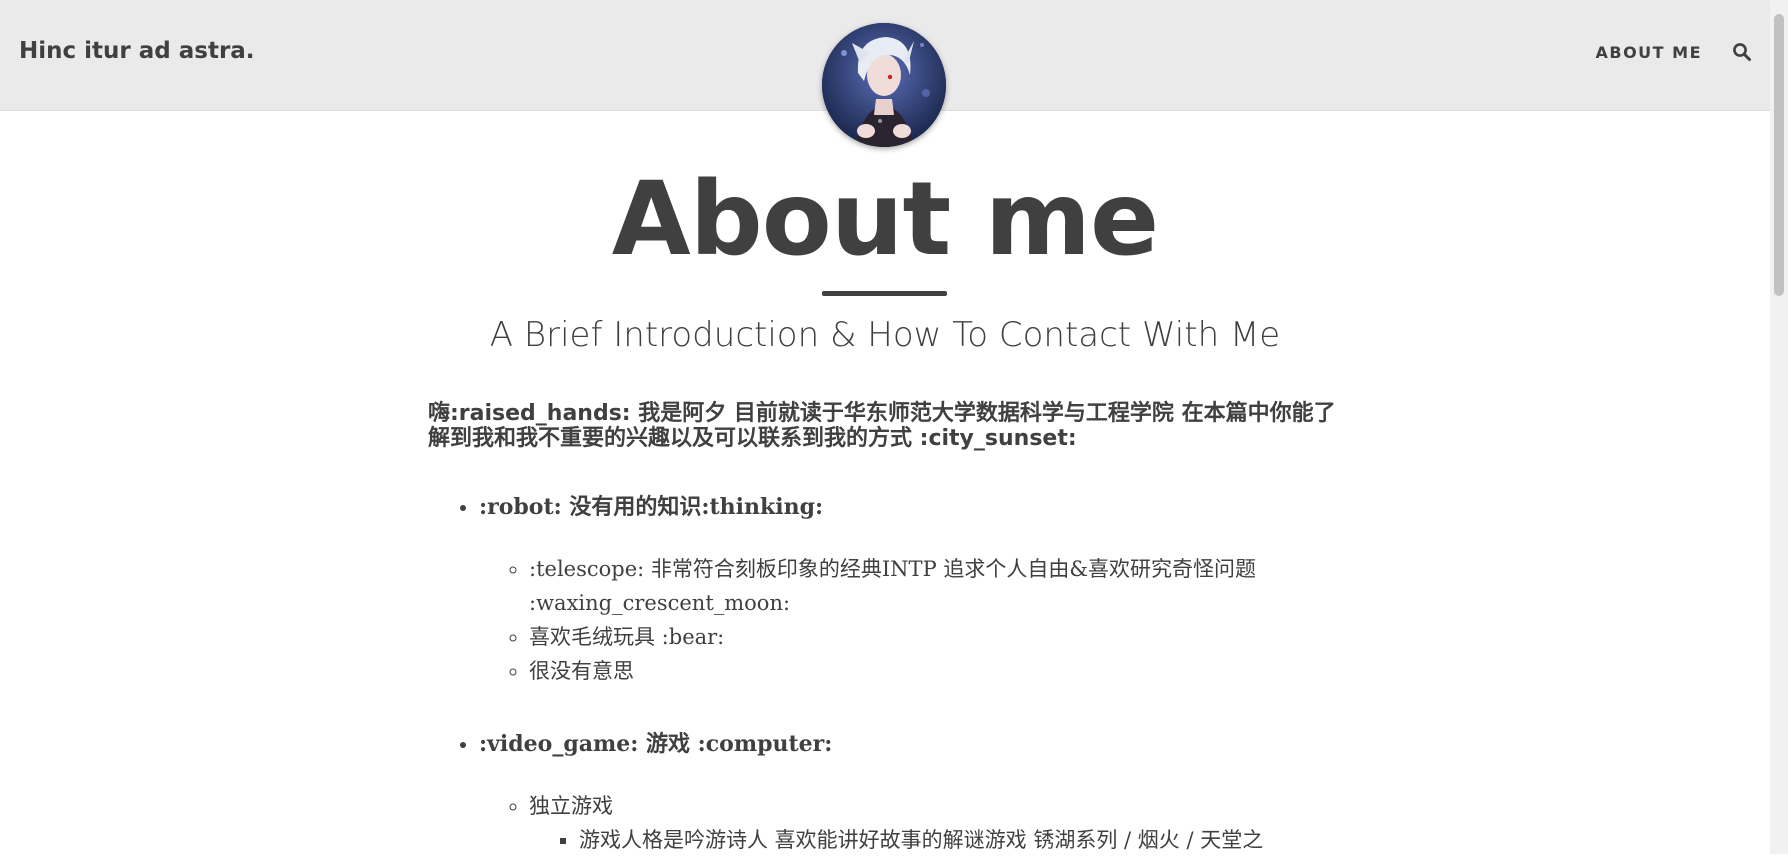 The image size is (1788, 857). I want to click on nested-list: 游戏人格是吟游诗人 喜欢能讲好故事的解谜游戏 锈湖系列 / 烟火 / 天堂之, so click(938, 840).